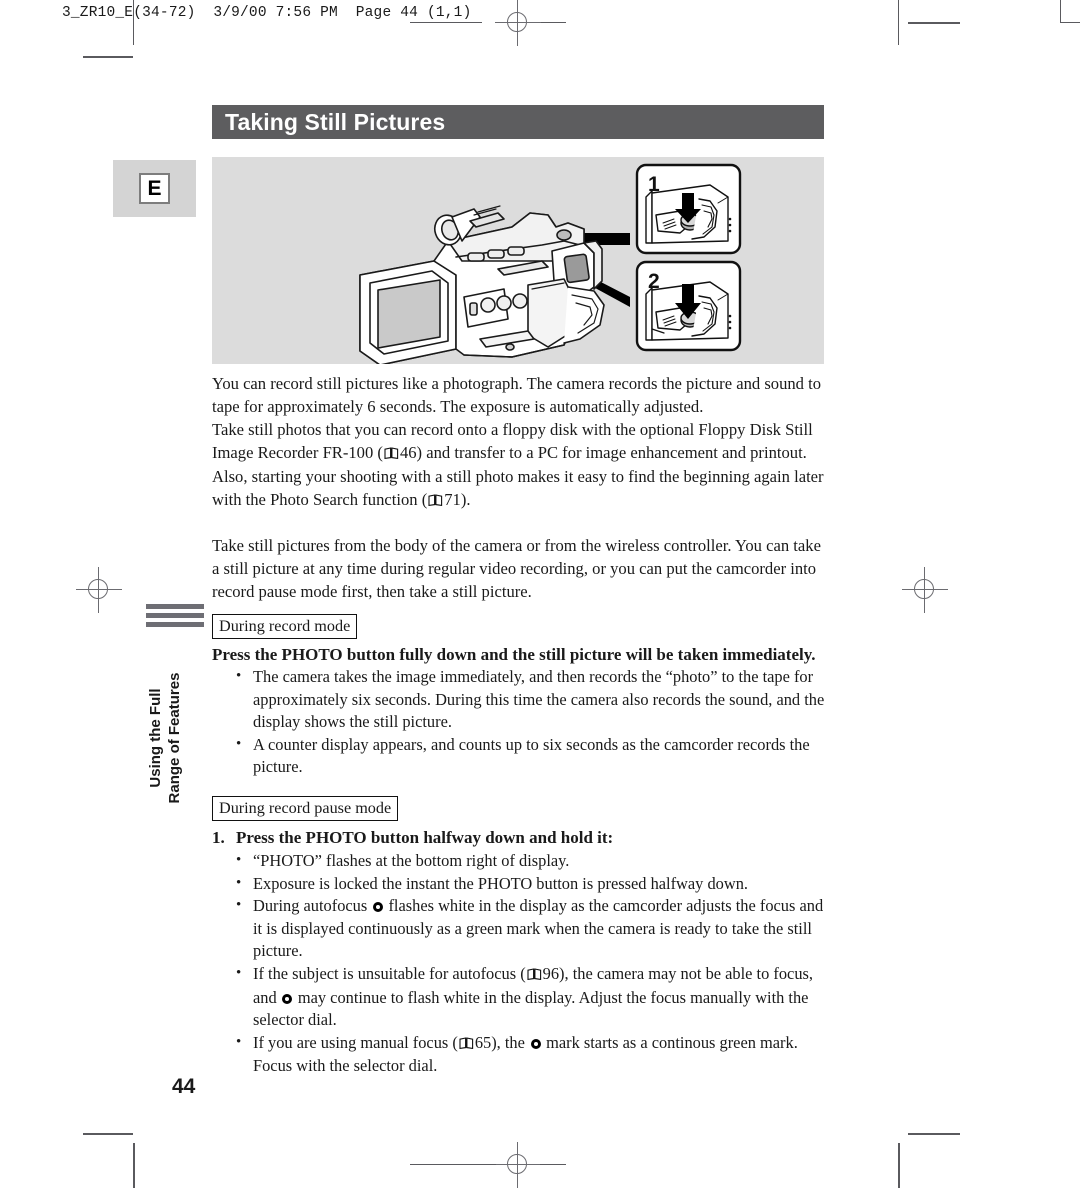  I want to click on list-item-text: If you are using manual focus (, so click(355, 1042).